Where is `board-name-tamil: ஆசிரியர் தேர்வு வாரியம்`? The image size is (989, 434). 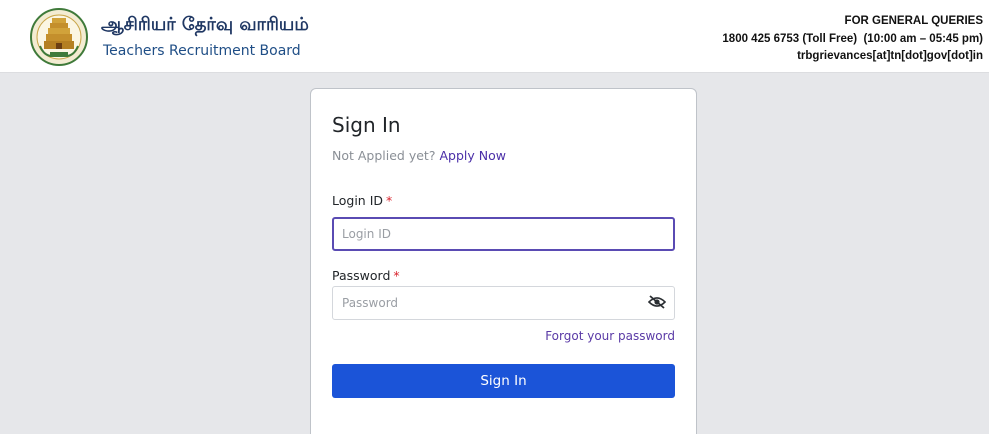 board-name-tamil: ஆசிரியர் தேர்வு வாரியம் is located at coordinates (205, 24).